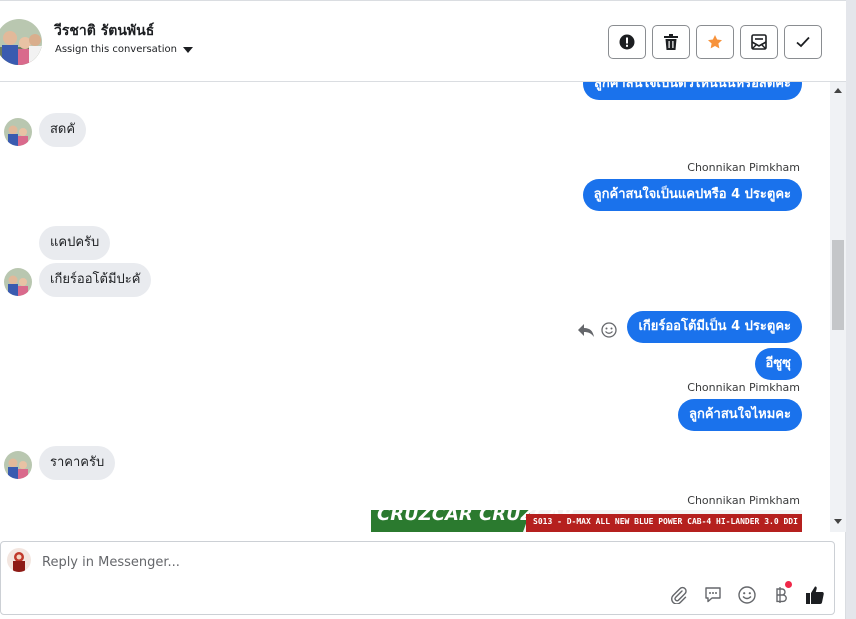  What do you see at coordinates (788, 584) in the screenshot?
I see `notification-dot` at bounding box center [788, 584].